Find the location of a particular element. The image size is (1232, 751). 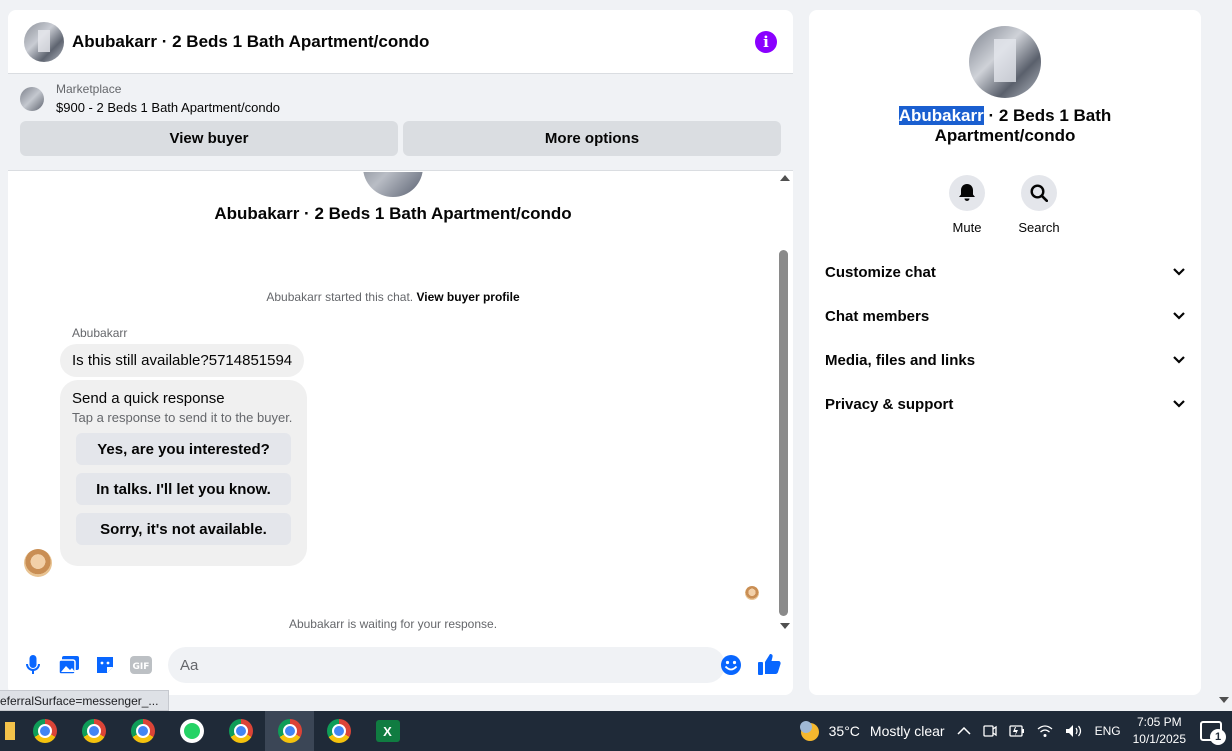

battery-icon is located at coordinates (1016, 731).